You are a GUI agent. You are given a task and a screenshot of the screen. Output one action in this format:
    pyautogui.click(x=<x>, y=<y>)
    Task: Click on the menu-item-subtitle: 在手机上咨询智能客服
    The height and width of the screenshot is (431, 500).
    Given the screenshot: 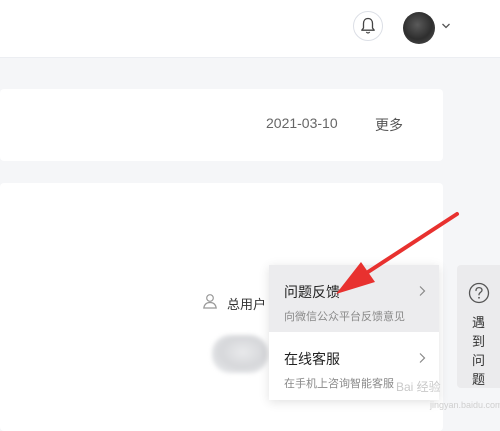 What is the action you would take?
    pyautogui.click(x=339, y=384)
    